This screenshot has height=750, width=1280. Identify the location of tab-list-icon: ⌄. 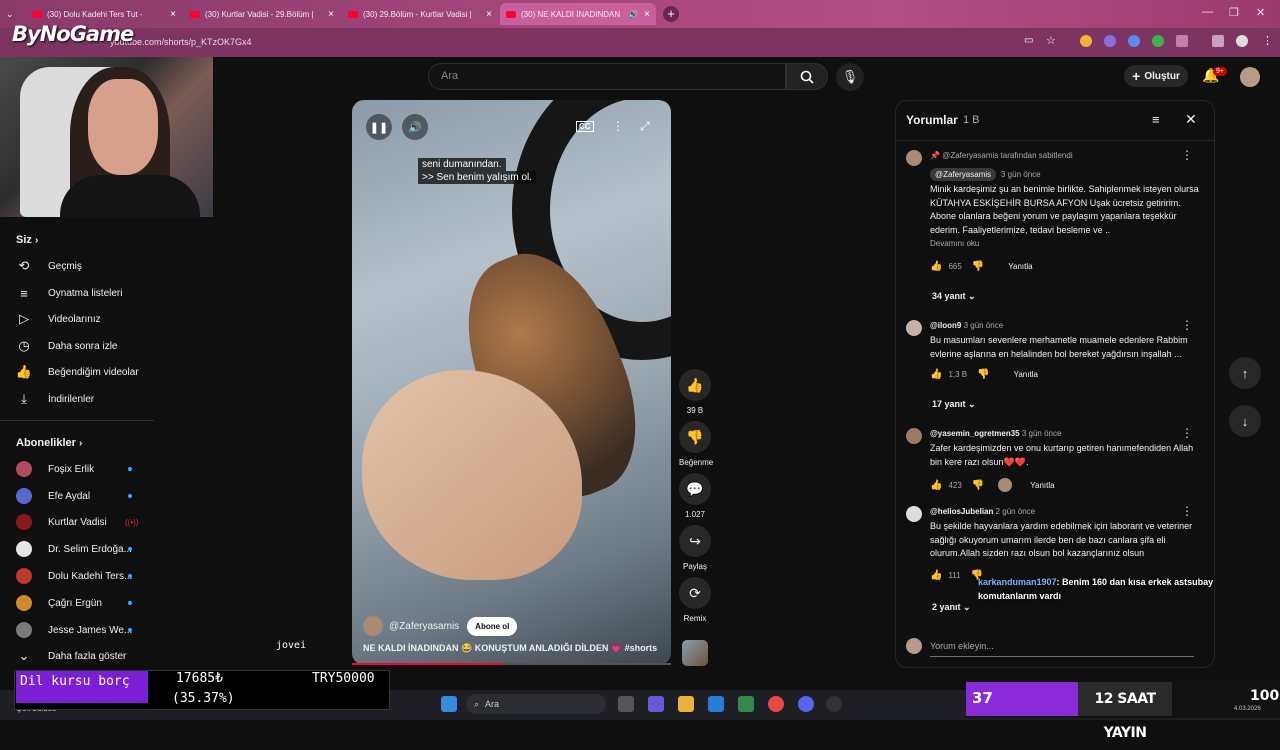
(10, 14).